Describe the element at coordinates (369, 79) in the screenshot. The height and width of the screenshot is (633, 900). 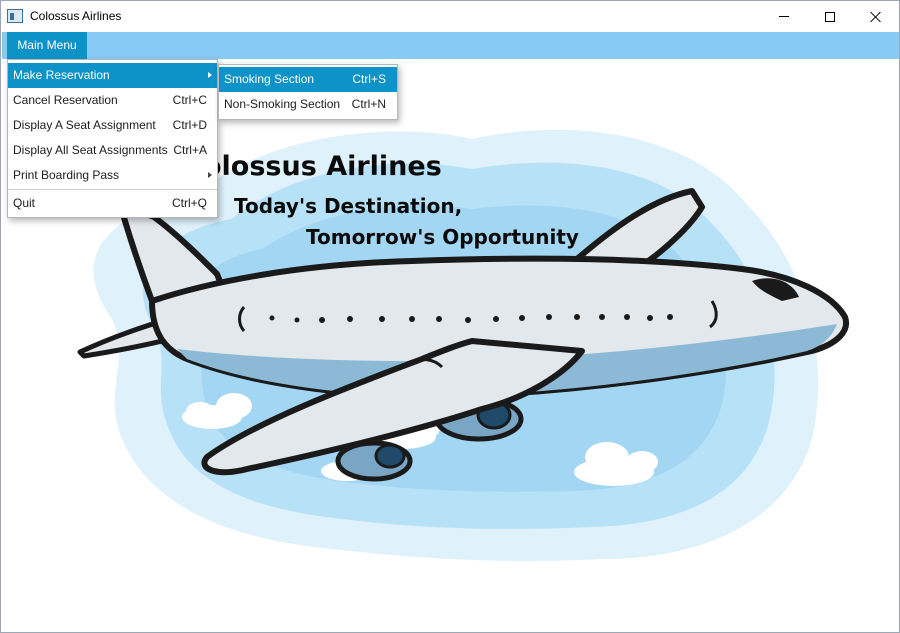
I see `menu-item-shortcut: Ctrl+S` at that location.